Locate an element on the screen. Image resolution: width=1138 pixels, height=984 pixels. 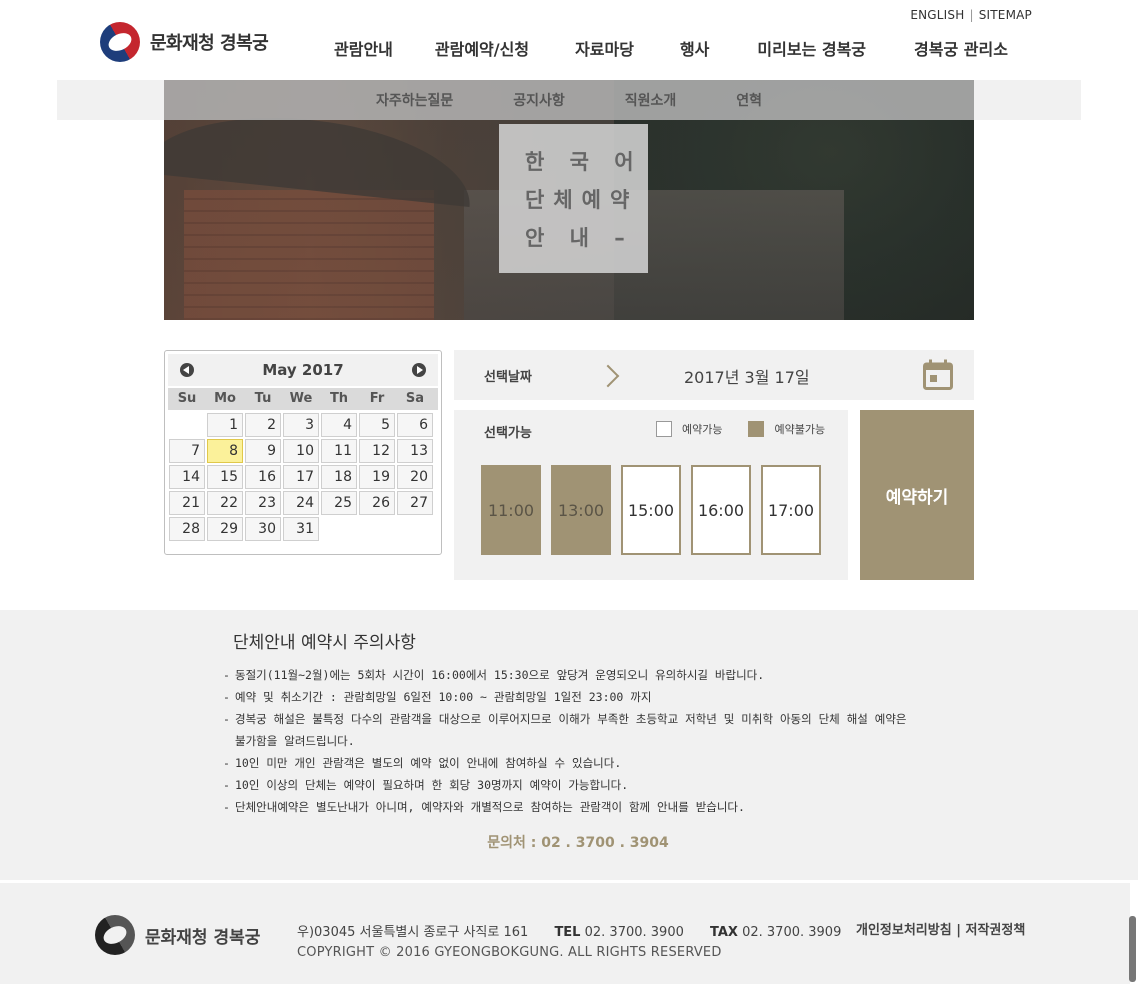
footer-tel-label: TEL is located at coordinates (567, 932).